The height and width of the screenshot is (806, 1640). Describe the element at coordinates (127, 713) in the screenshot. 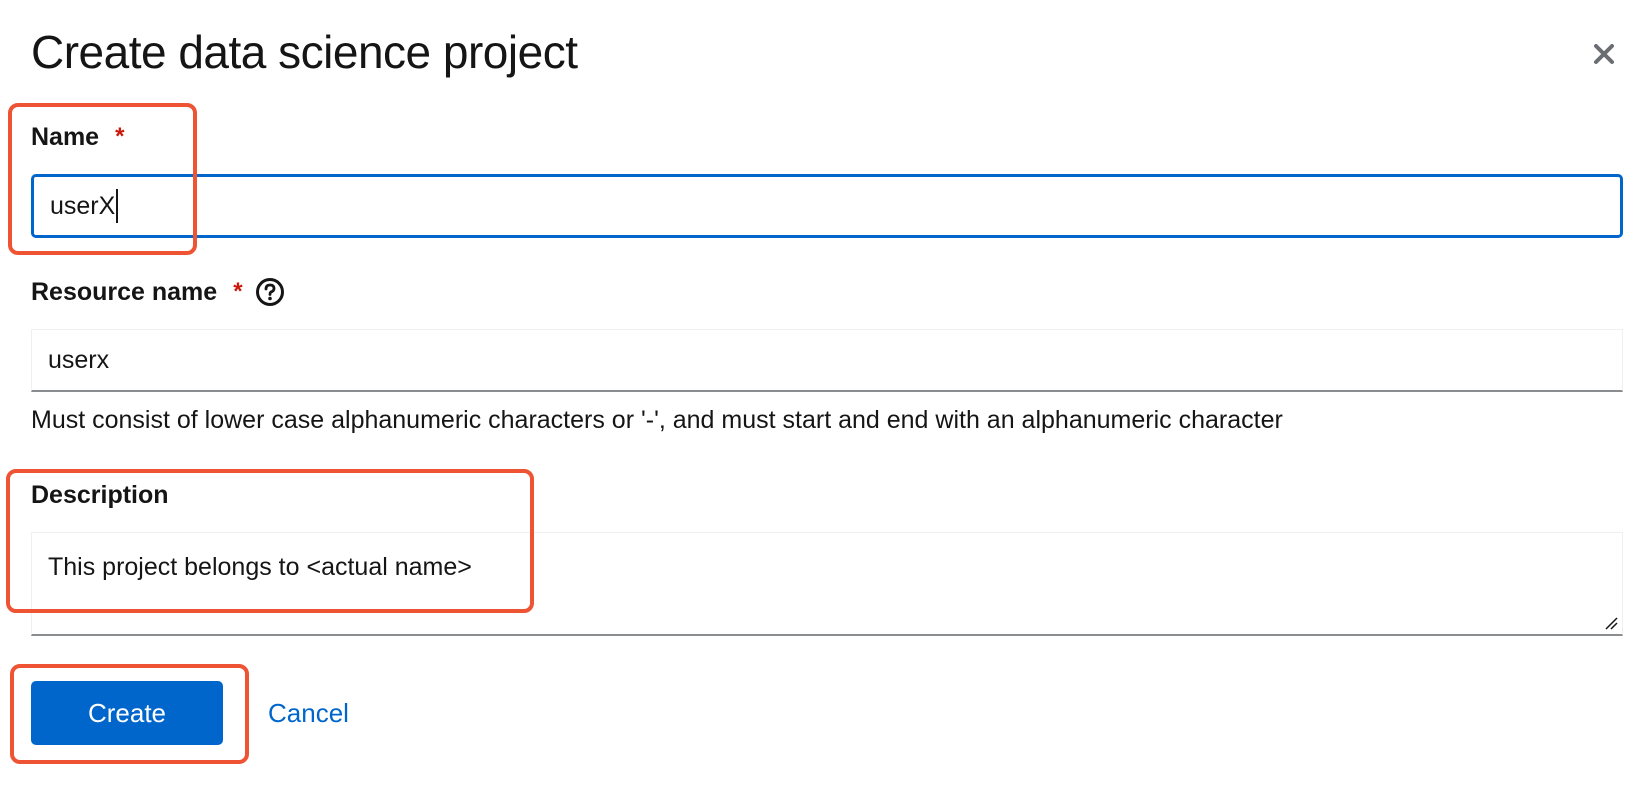

I see `create-button: Create` at that location.